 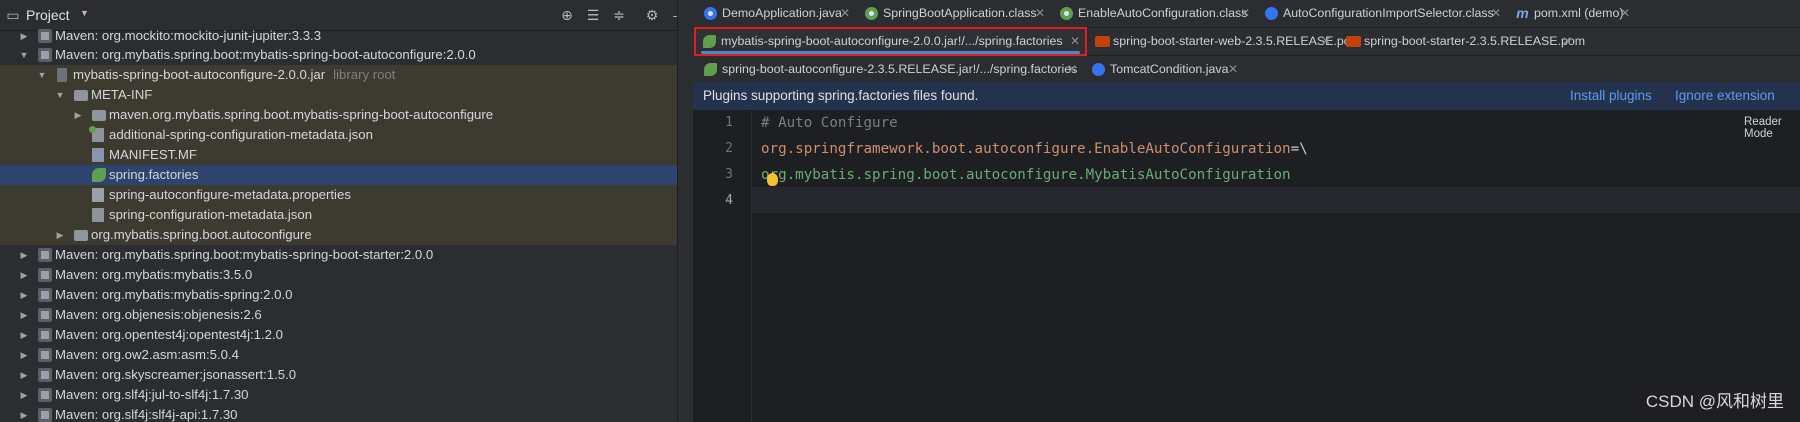 I want to click on tree-item-file: MANIFEST.MF, so click(x=338, y=155).